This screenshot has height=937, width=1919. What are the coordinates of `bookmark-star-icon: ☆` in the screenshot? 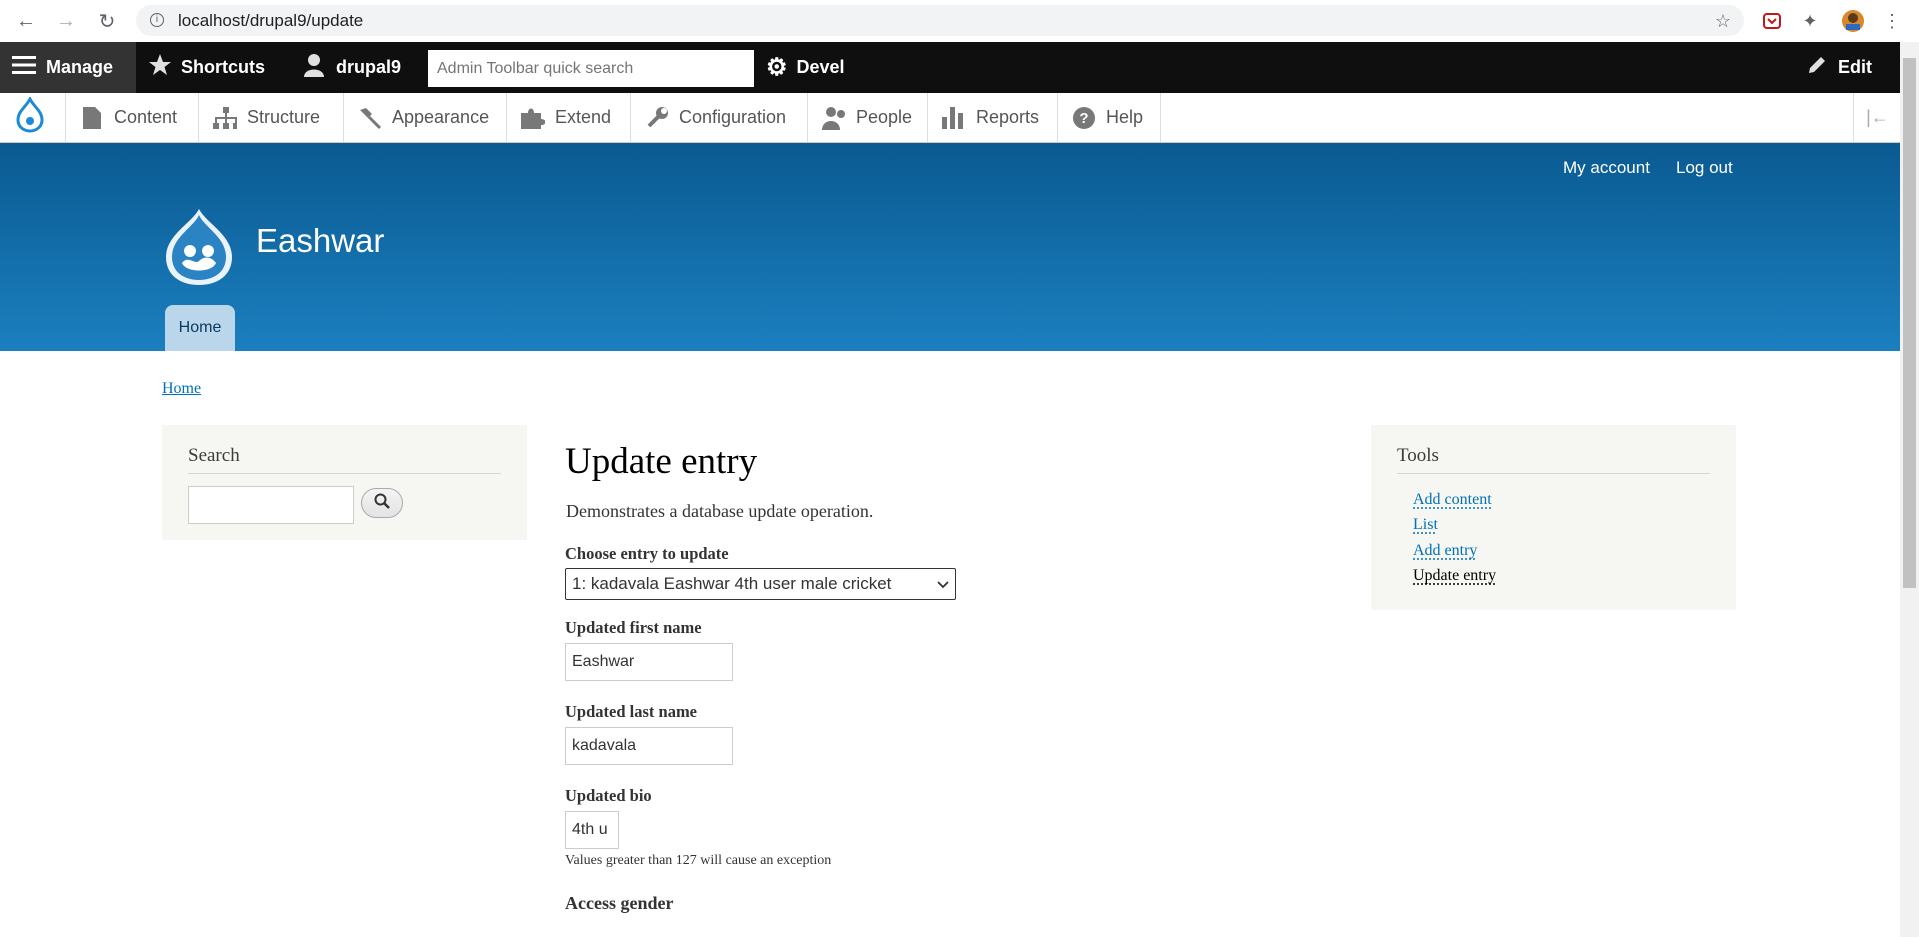 It's located at (1723, 21).